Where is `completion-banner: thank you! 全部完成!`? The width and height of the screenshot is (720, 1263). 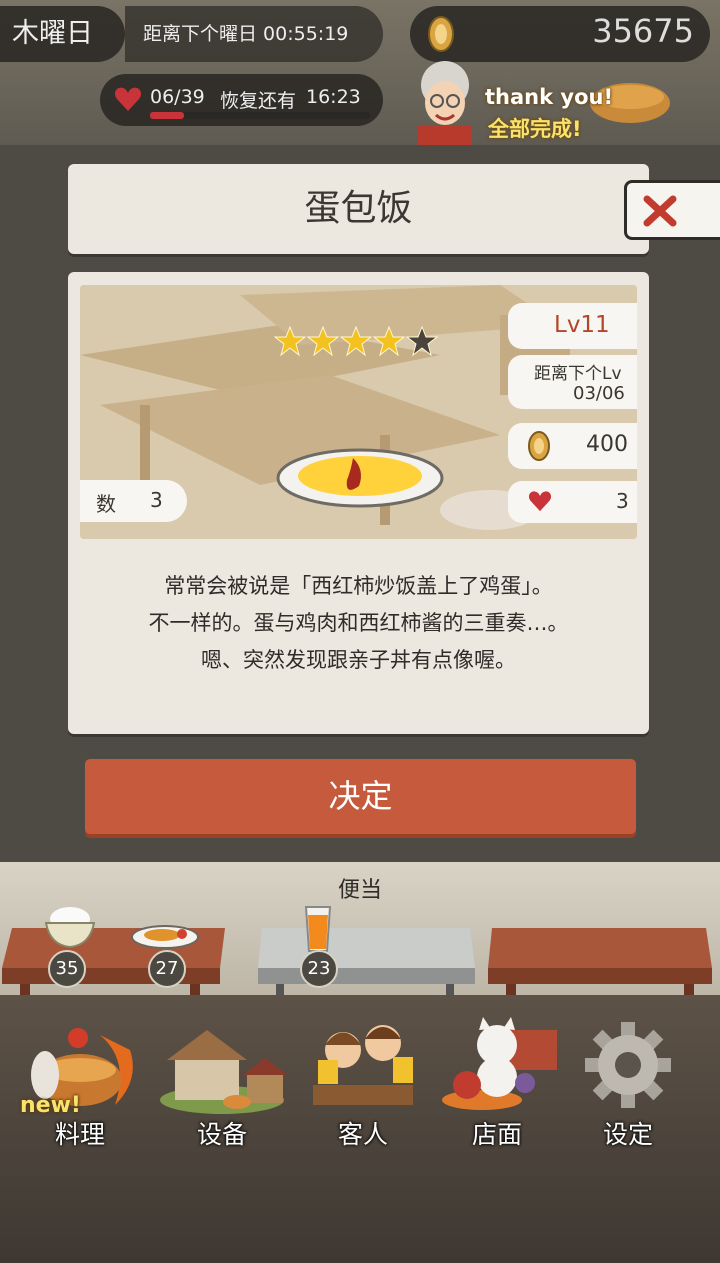
completion-banner: thank you! 全部完成! is located at coordinates (550, 101).